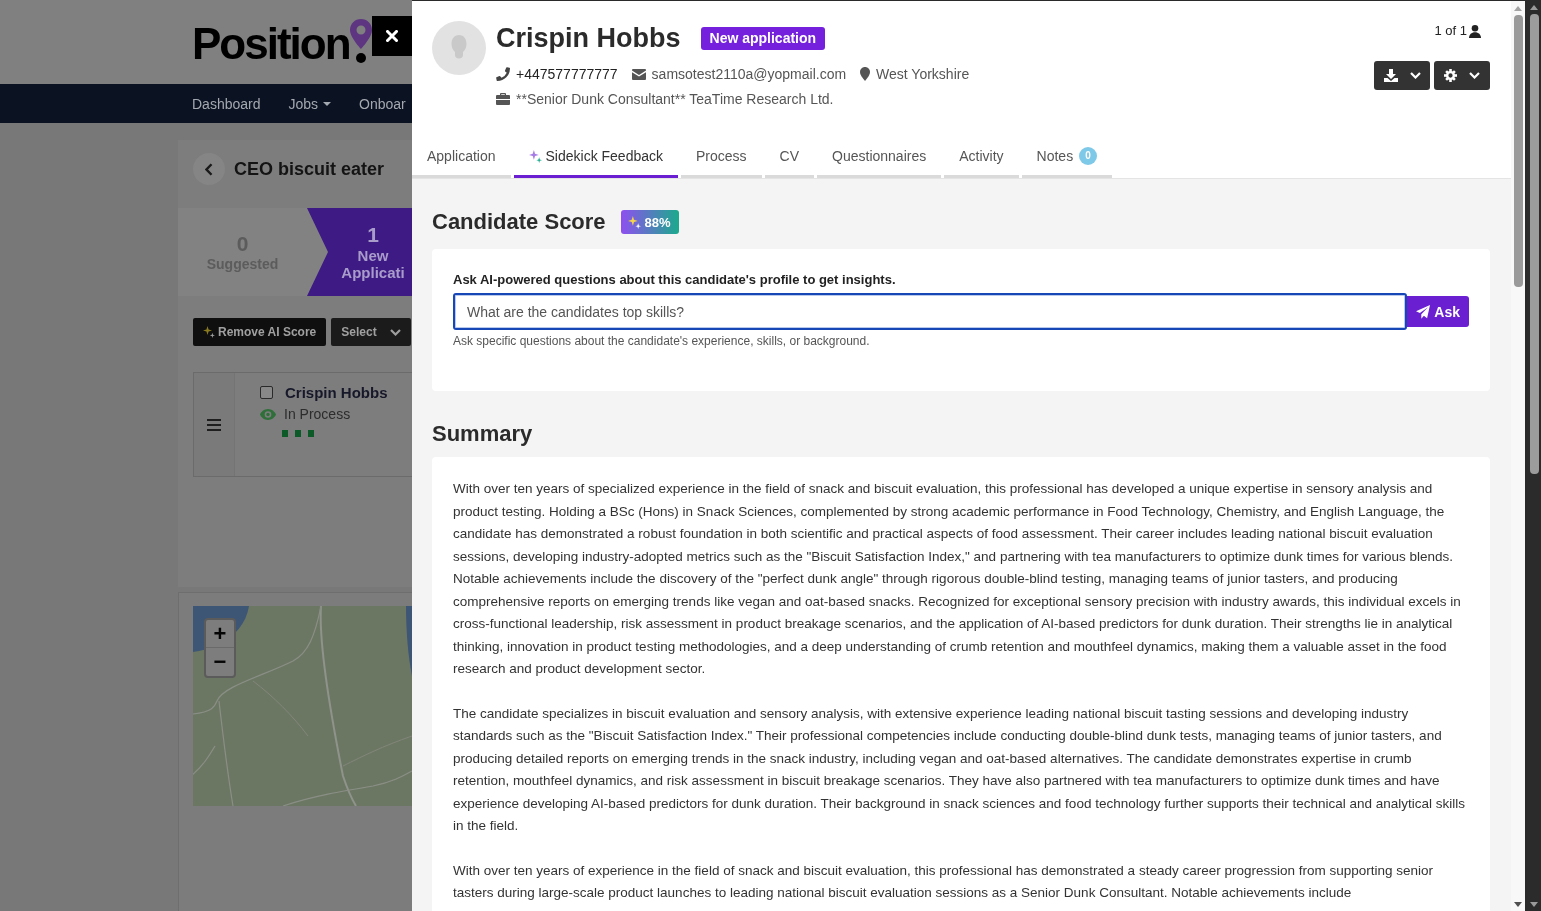 The image size is (1541, 911). What do you see at coordinates (226, 103) in the screenshot?
I see `nav-link: Dashboard` at bounding box center [226, 103].